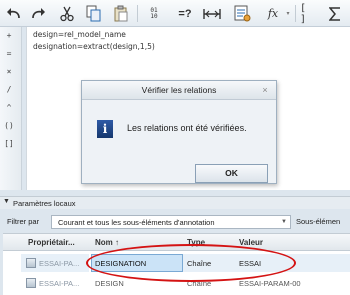  I want to click on fx-icon: fx, so click(273, 13).